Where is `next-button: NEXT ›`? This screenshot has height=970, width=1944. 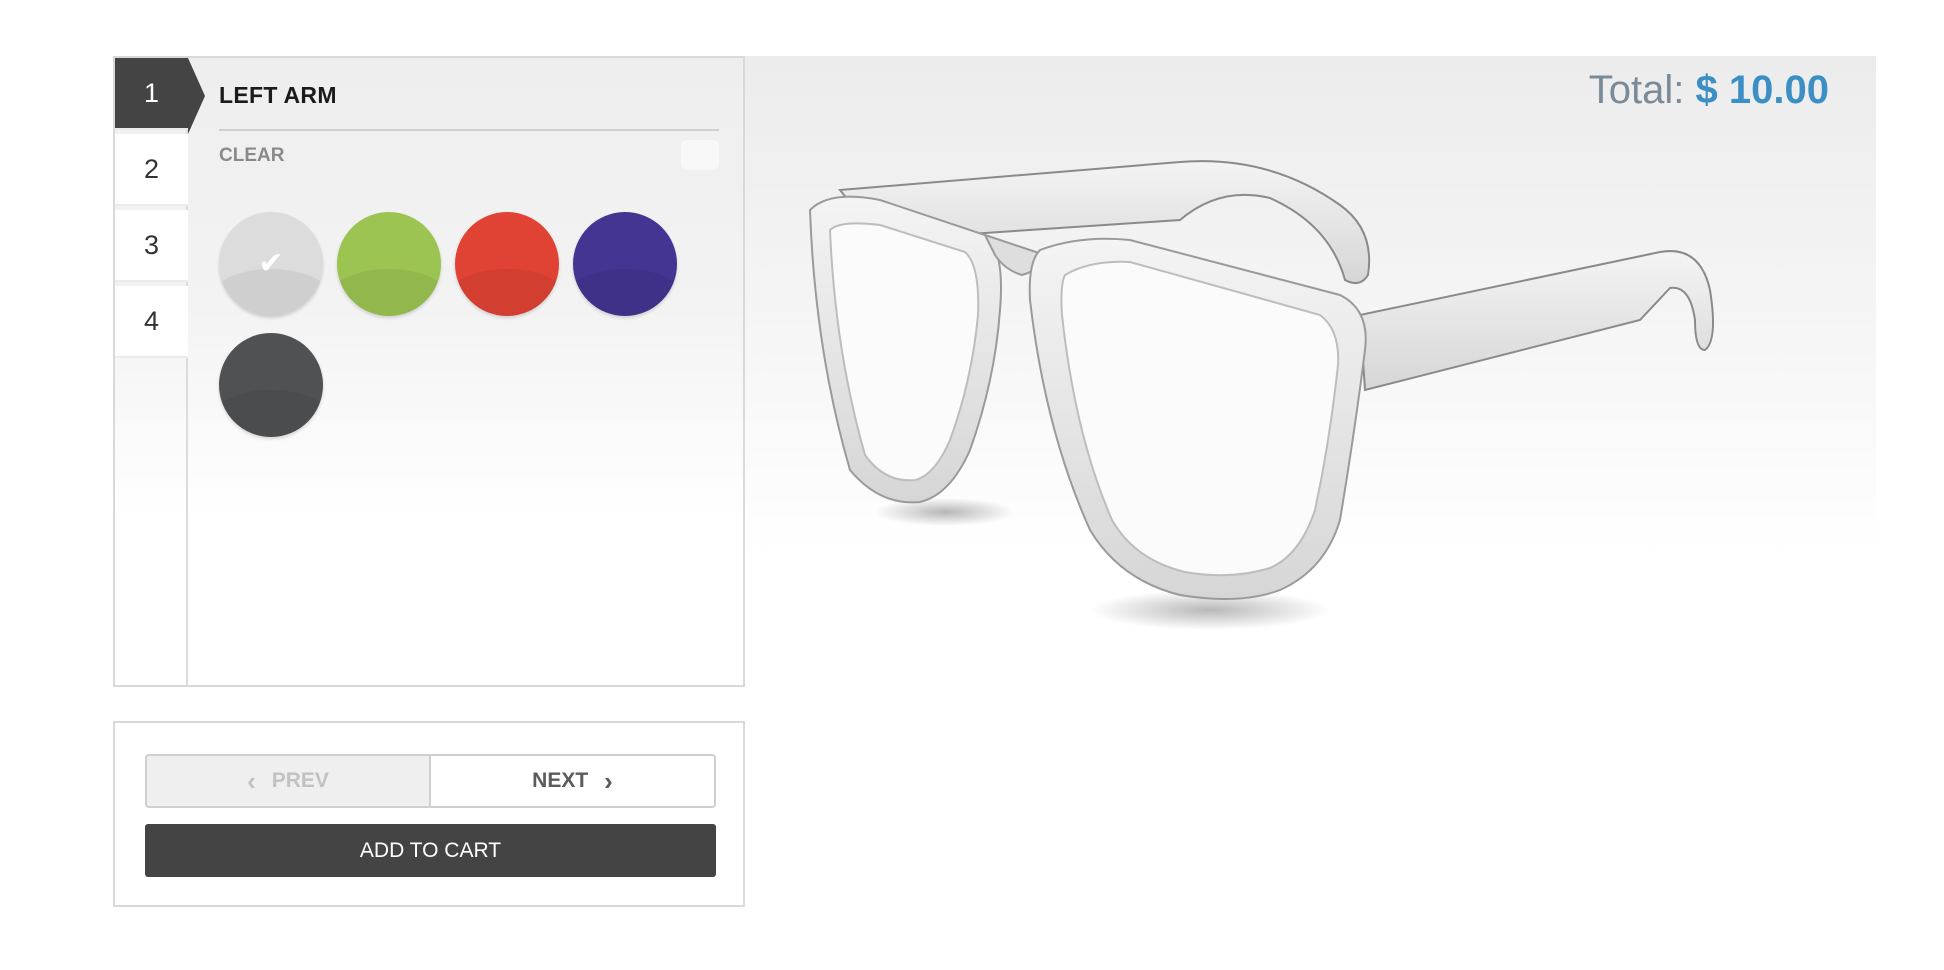
next-button: NEXT › is located at coordinates (572, 781).